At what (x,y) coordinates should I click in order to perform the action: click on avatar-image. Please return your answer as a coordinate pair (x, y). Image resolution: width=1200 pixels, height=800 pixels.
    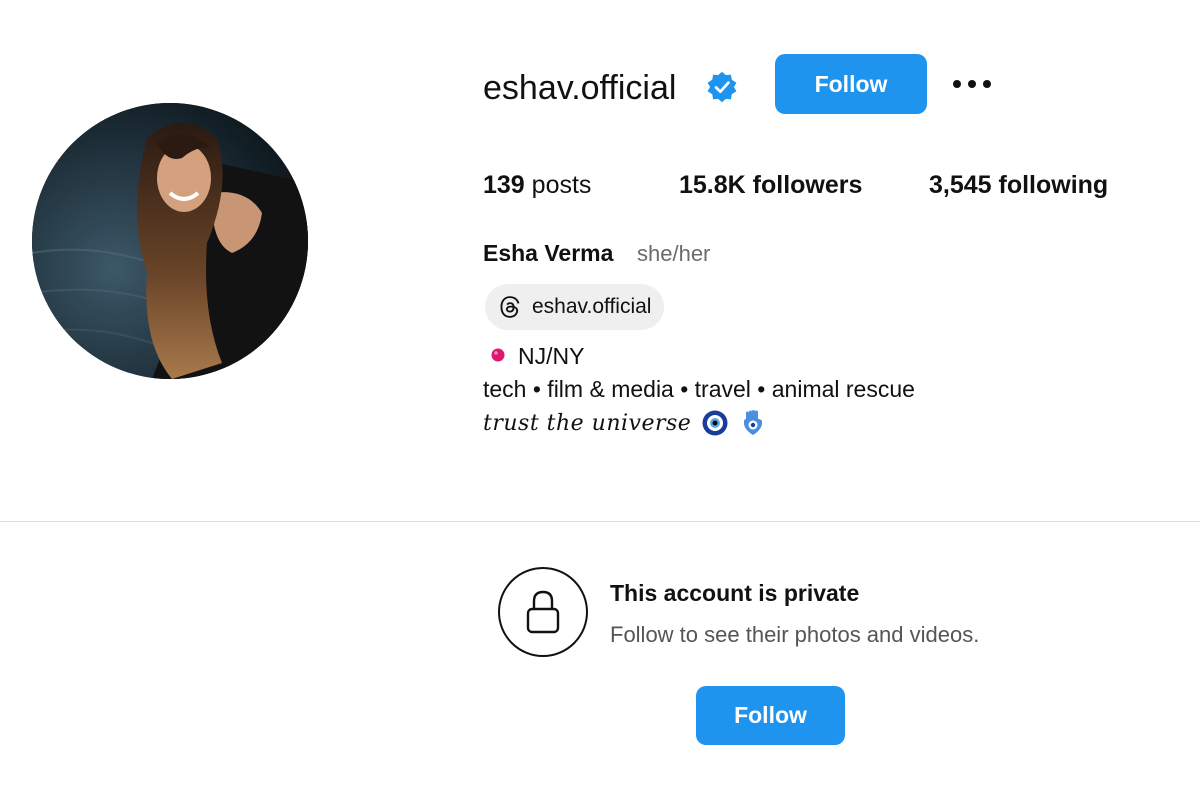
    Looking at the image, I should click on (170, 241).